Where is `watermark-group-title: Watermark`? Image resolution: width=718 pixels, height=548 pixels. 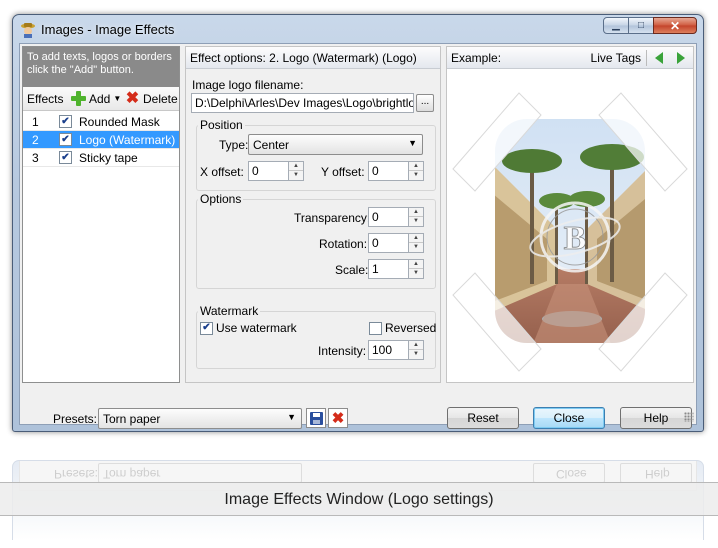
watermark-group-title: Watermark is located at coordinates (229, 311).